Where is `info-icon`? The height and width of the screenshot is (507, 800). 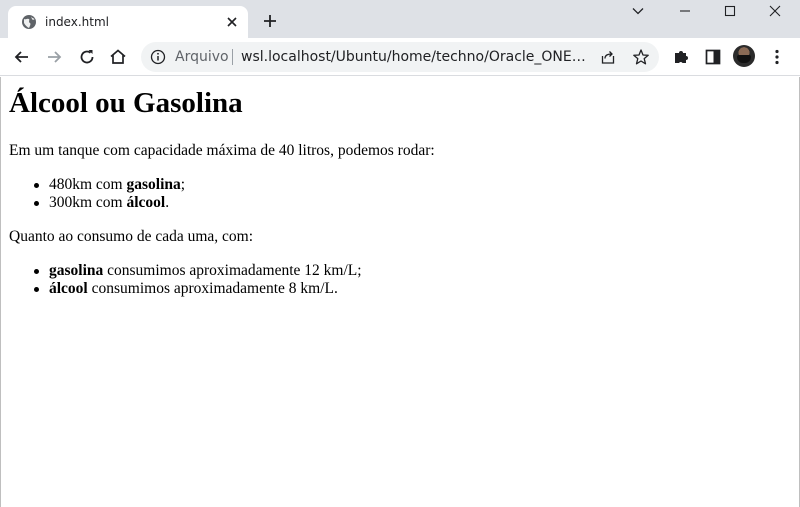
info-icon is located at coordinates (158, 57).